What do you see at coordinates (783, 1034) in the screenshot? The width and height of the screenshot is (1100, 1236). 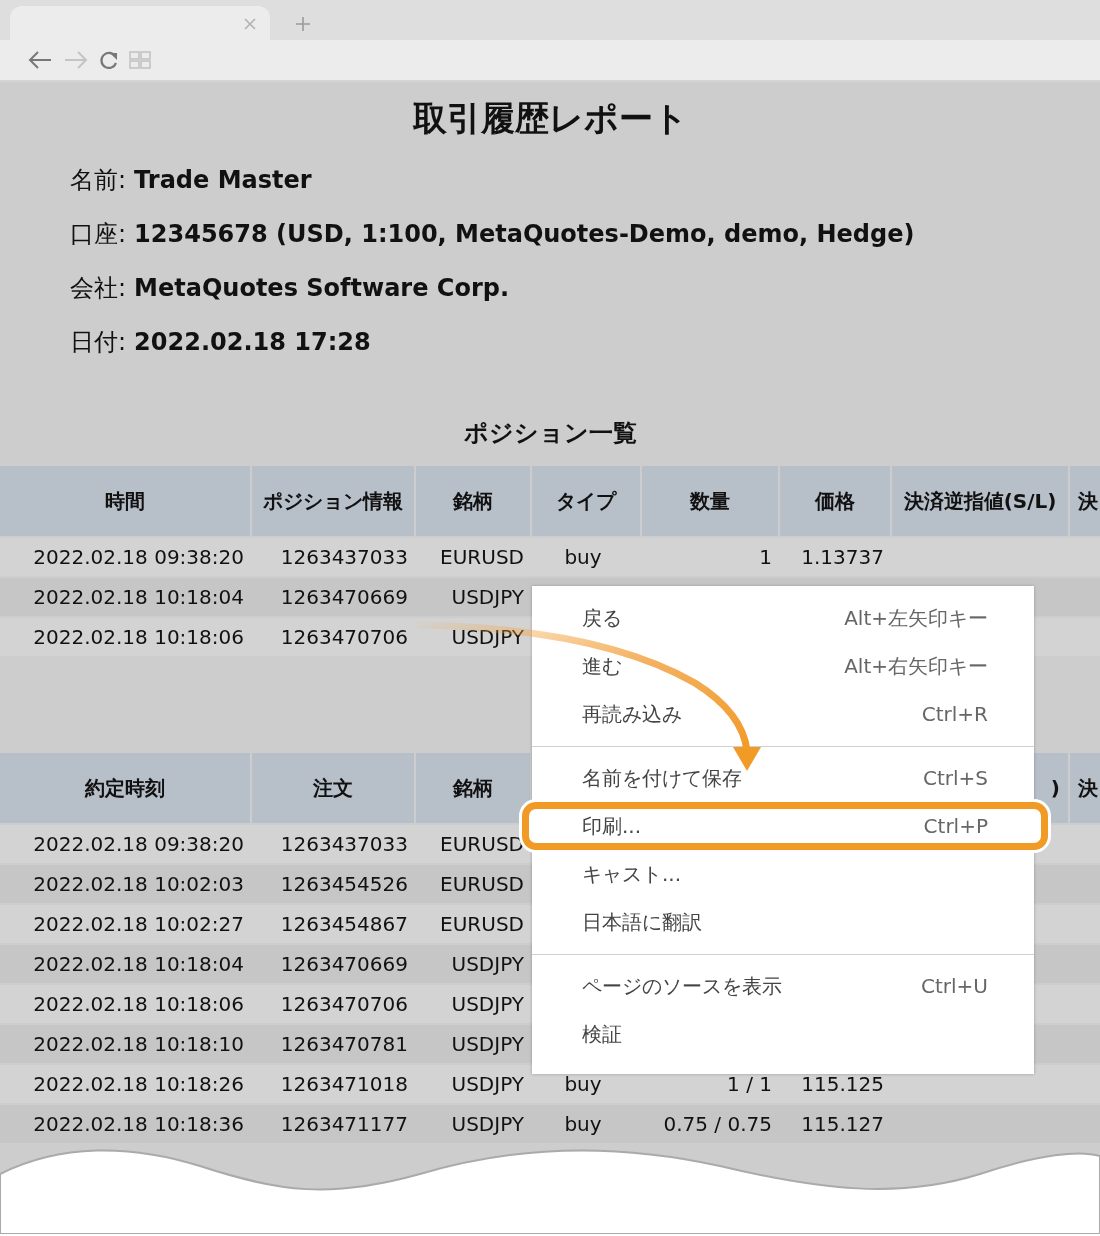 I see `menu-item: 検証` at bounding box center [783, 1034].